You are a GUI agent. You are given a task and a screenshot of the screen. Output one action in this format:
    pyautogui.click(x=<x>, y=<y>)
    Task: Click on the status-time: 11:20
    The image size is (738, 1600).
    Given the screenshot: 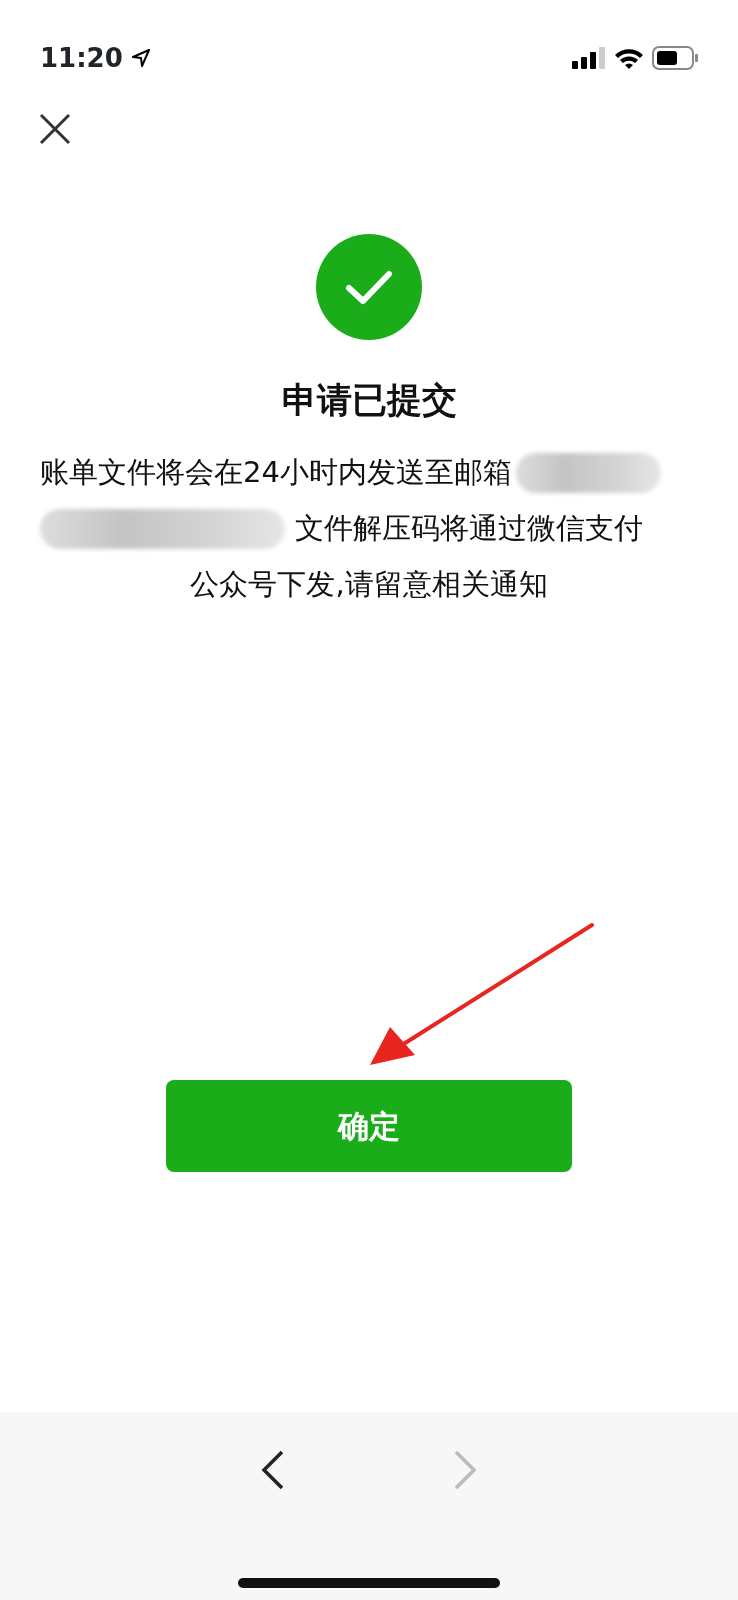 What is the action you would take?
    pyautogui.click(x=81, y=58)
    